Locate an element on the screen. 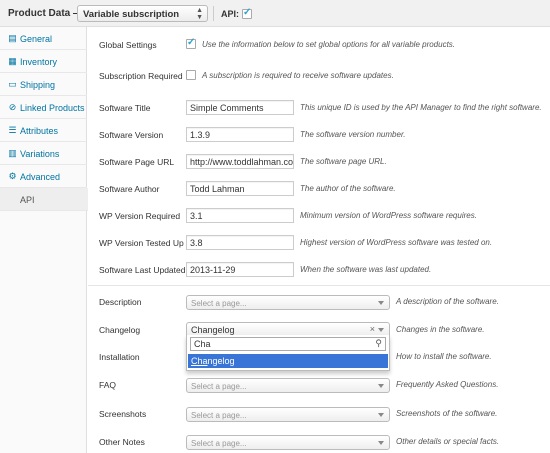 The height and width of the screenshot is (453, 550). product-data-title: Product Data — is located at coordinates (46, 13).